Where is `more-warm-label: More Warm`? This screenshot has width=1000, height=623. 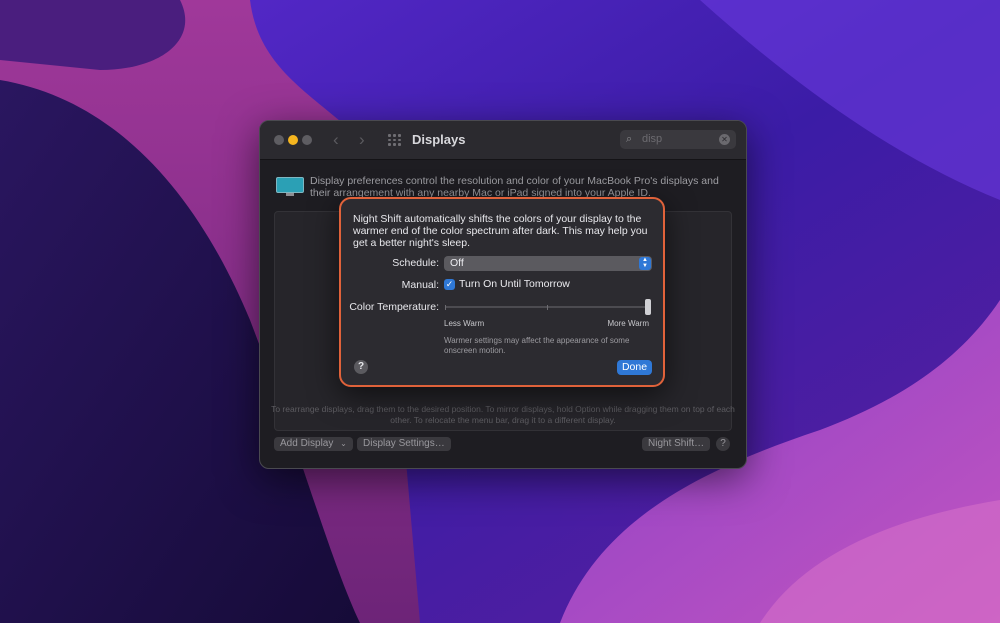
more-warm-label: More Warm is located at coordinates (628, 323).